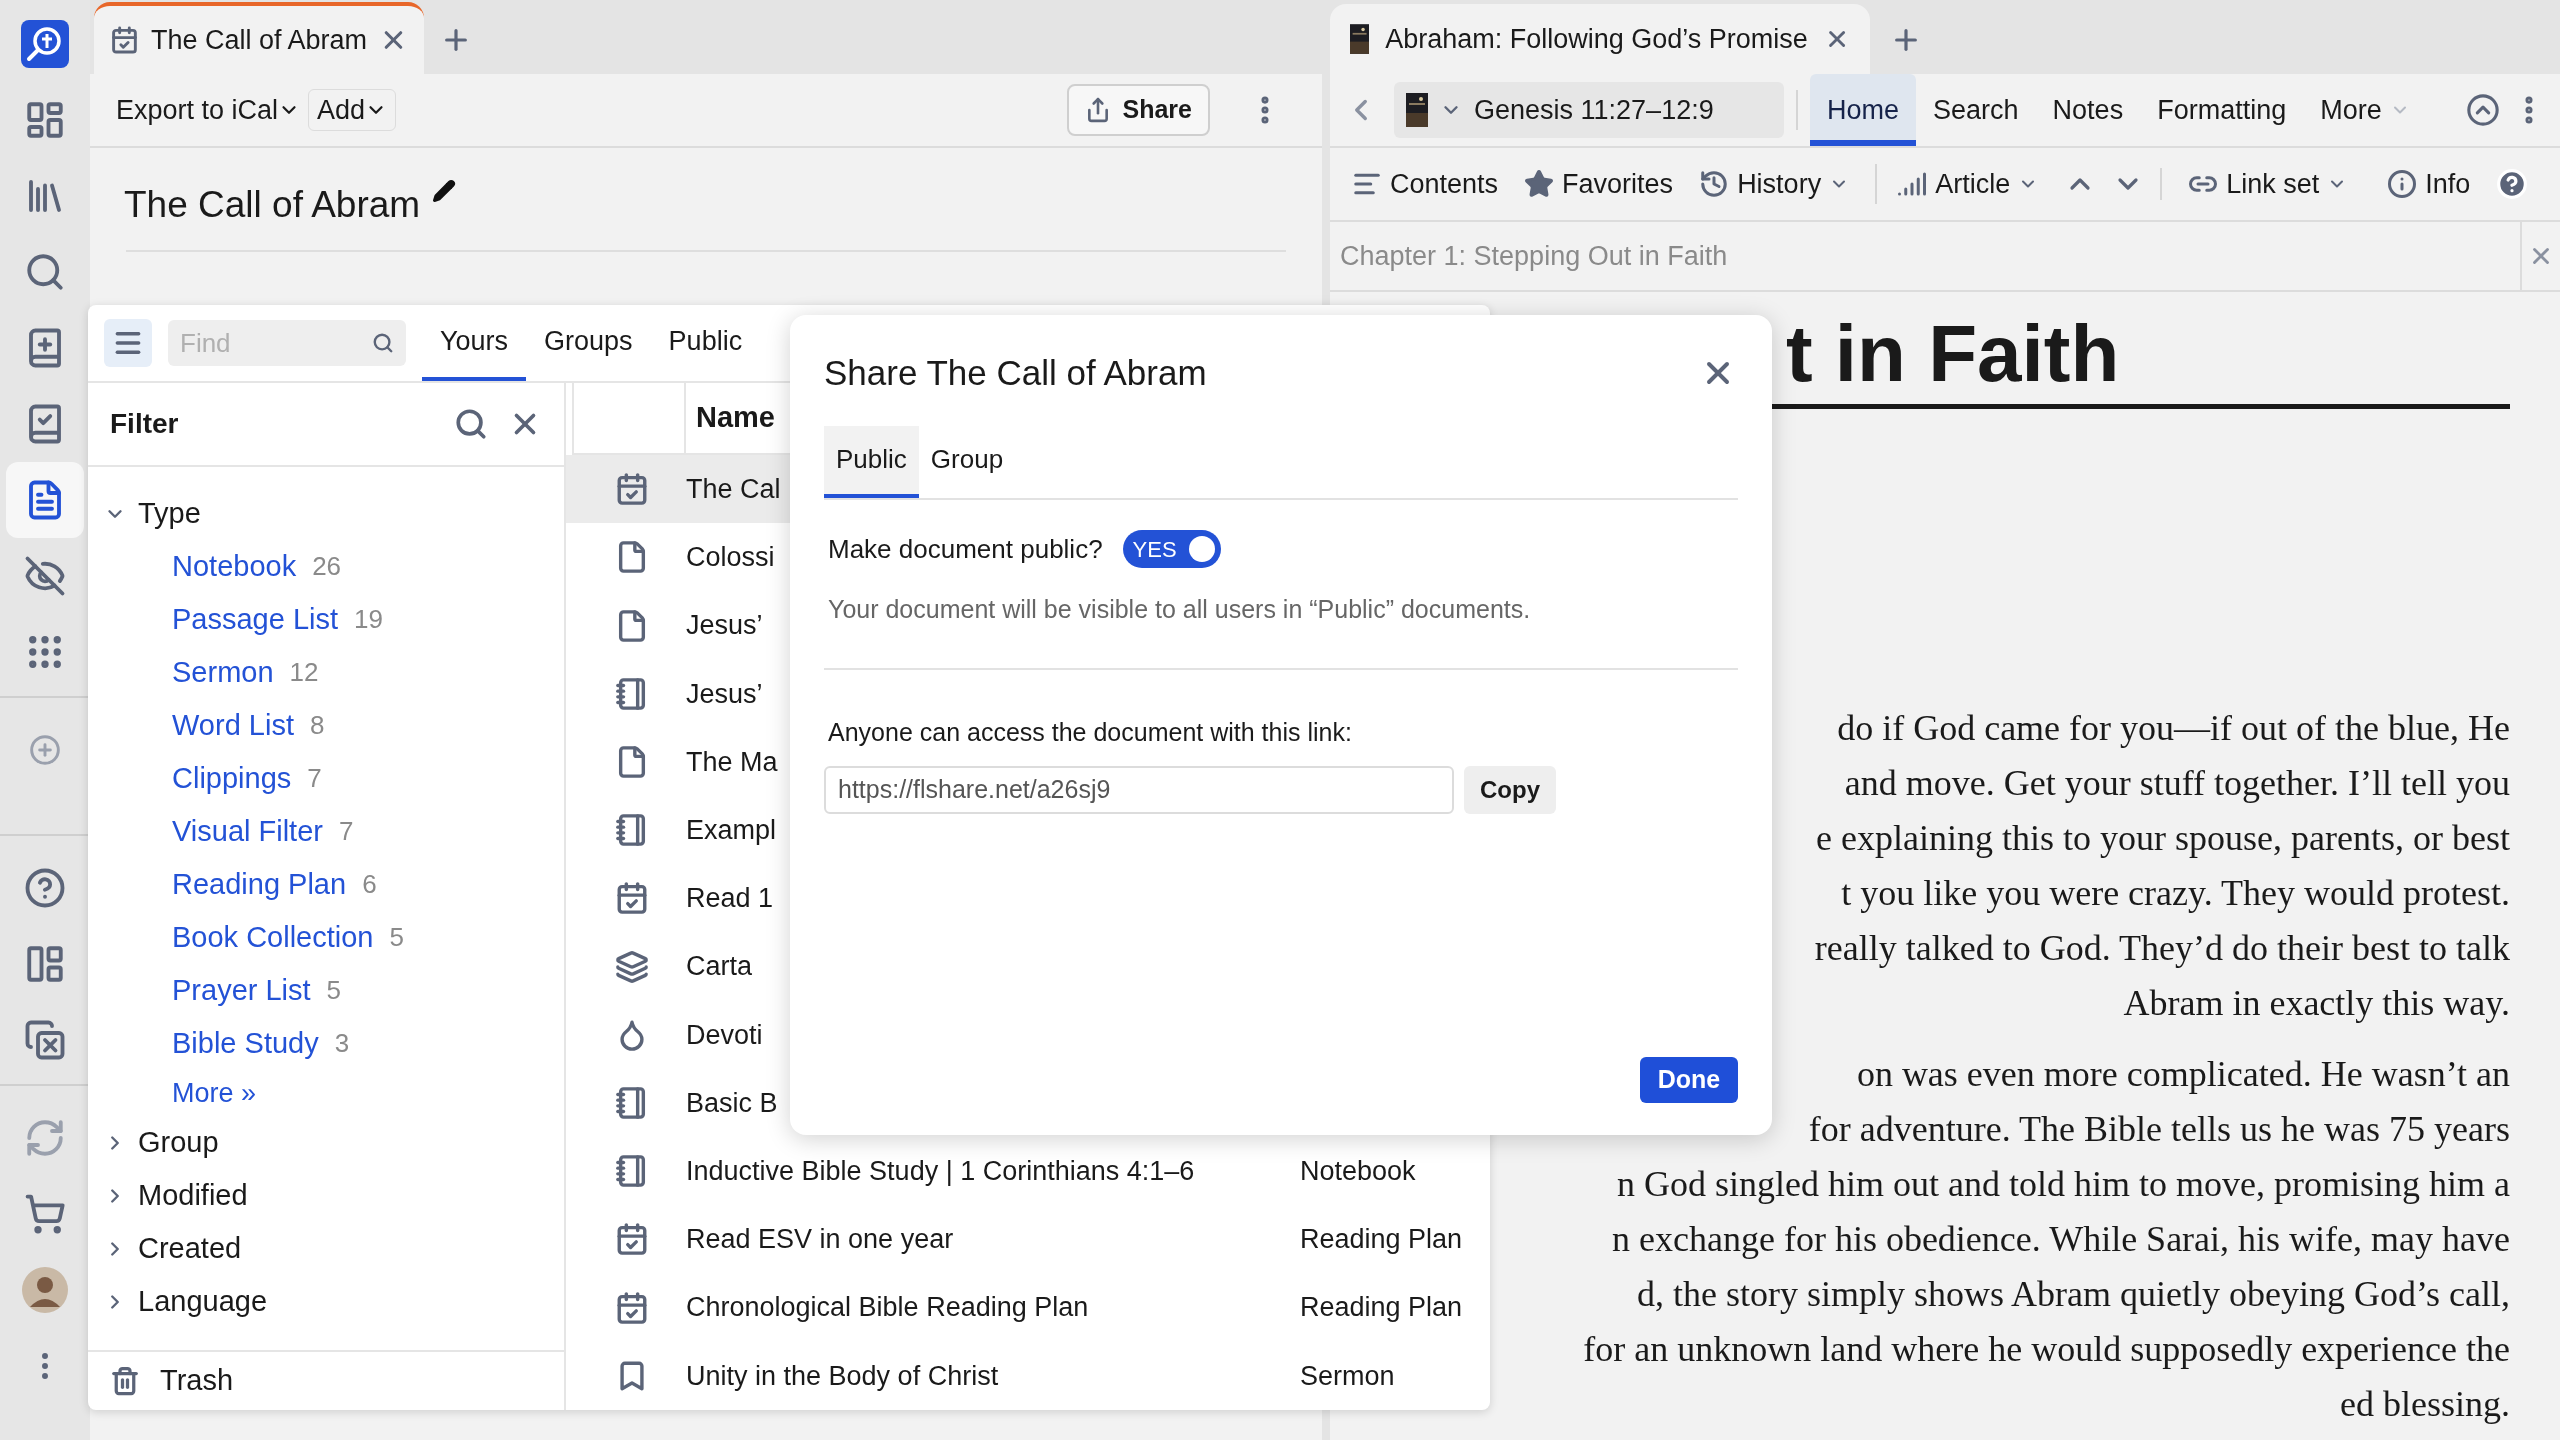 The height and width of the screenshot is (1440, 2560). What do you see at coordinates (342, 1043) in the screenshot?
I see `filter-count: 3` at bounding box center [342, 1043].